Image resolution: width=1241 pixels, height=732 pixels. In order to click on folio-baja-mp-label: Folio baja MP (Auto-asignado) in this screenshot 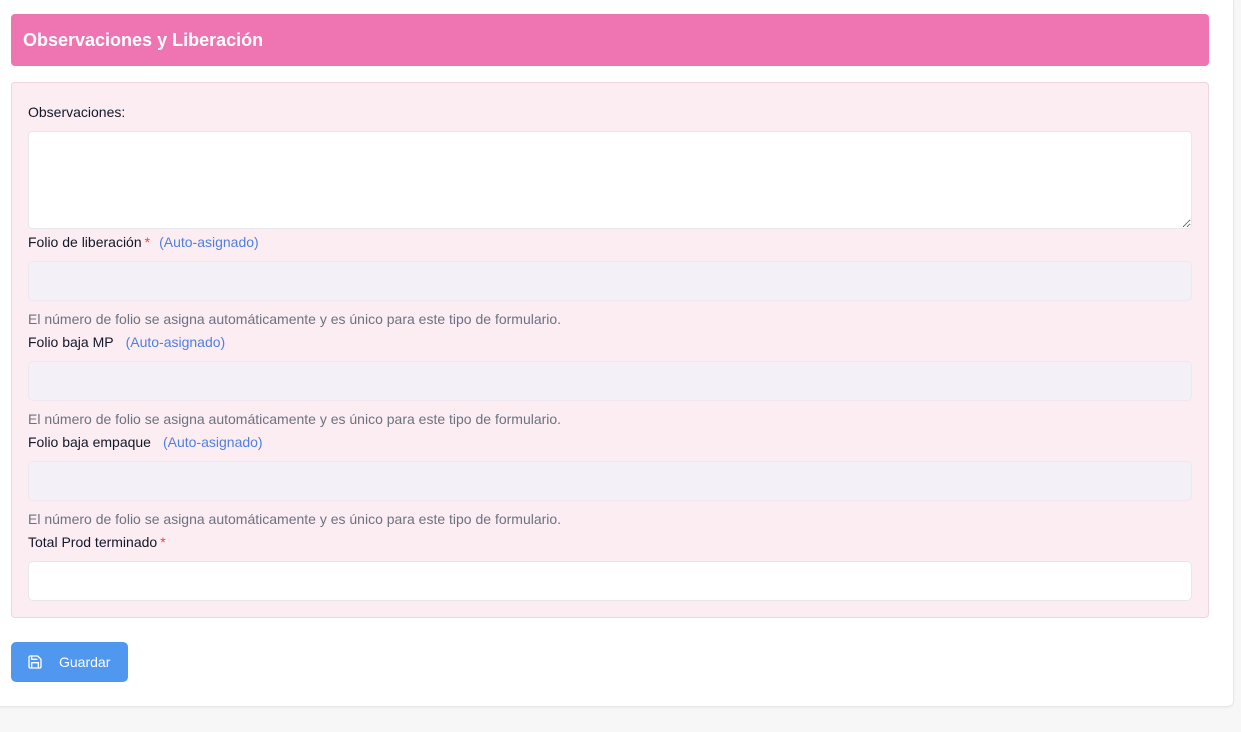, I will do `click(126, 342)`.